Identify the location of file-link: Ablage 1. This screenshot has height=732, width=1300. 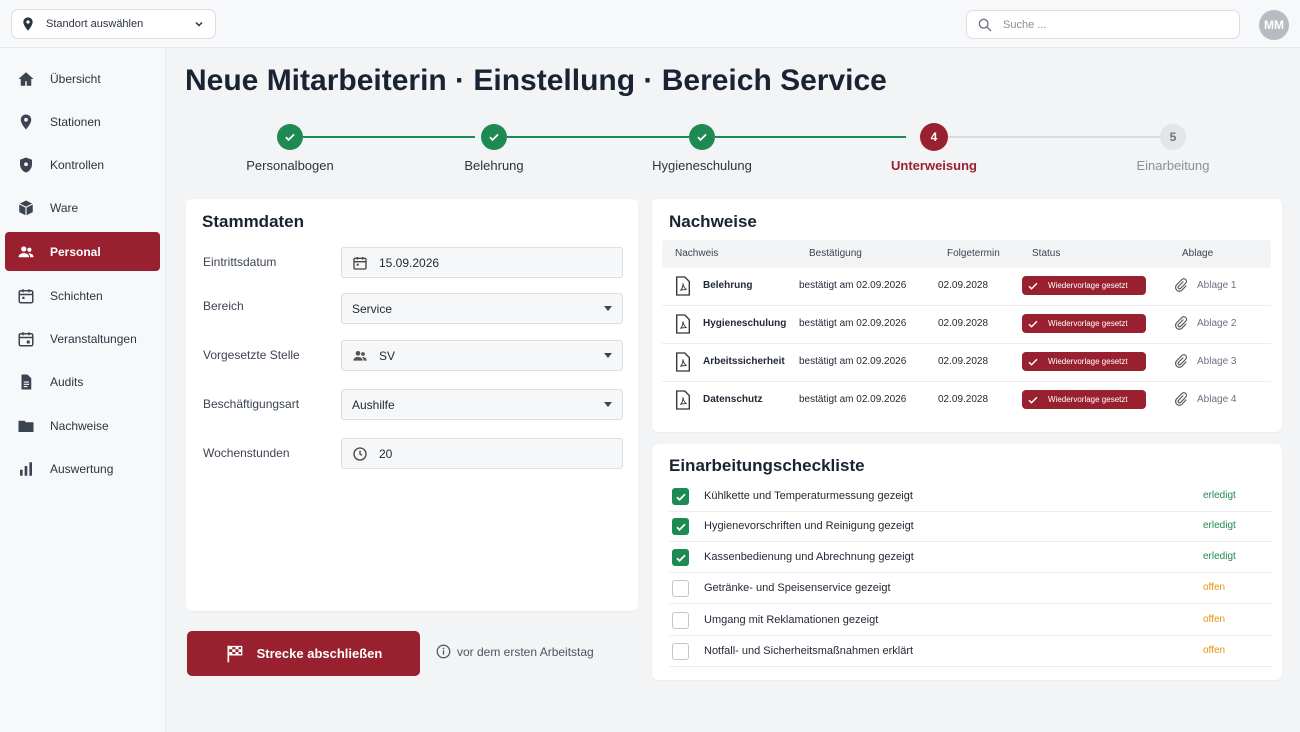
(1205, 285).